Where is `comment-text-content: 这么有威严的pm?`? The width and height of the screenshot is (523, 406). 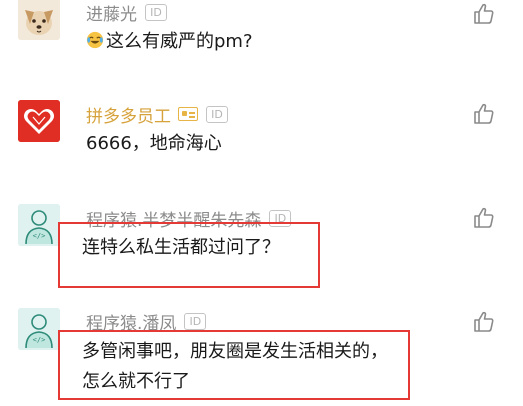 comment-text-content: 这么有威严的pm? is located at coordinates (179, 41).